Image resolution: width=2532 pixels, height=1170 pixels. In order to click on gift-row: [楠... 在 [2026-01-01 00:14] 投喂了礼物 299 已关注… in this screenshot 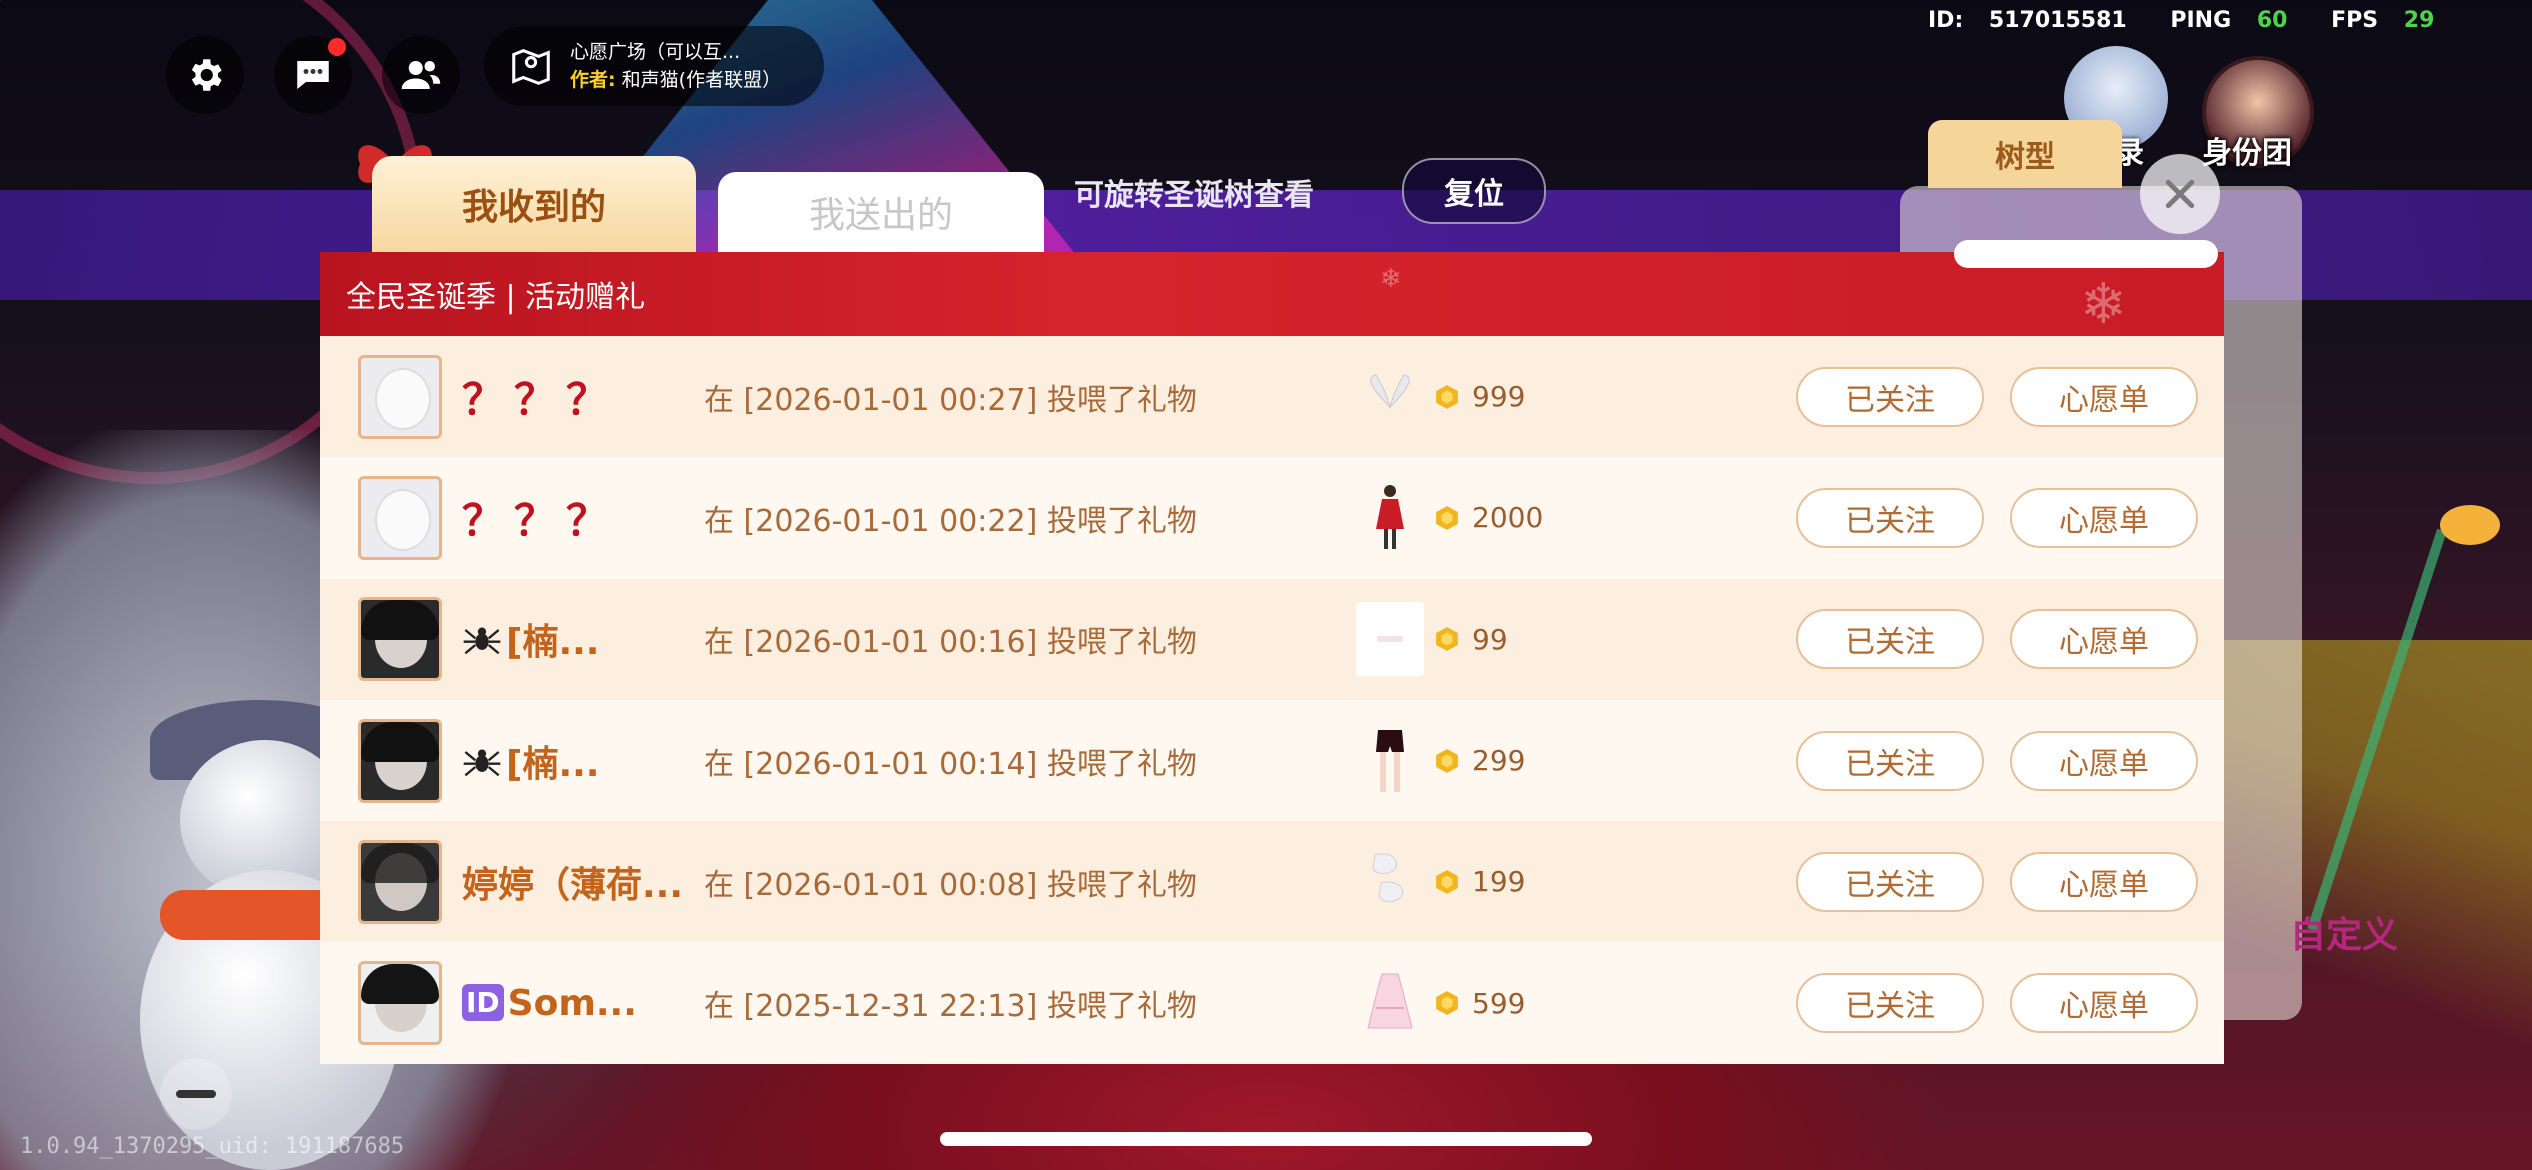, I will do `click(1272, 760)`.